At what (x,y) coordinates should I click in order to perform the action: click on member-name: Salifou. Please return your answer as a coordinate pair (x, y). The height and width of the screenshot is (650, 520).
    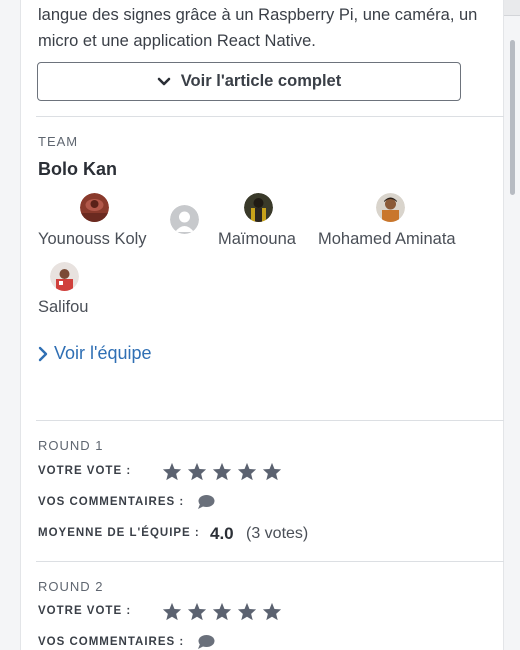
    Looking at the image, I should click on (63, 307).